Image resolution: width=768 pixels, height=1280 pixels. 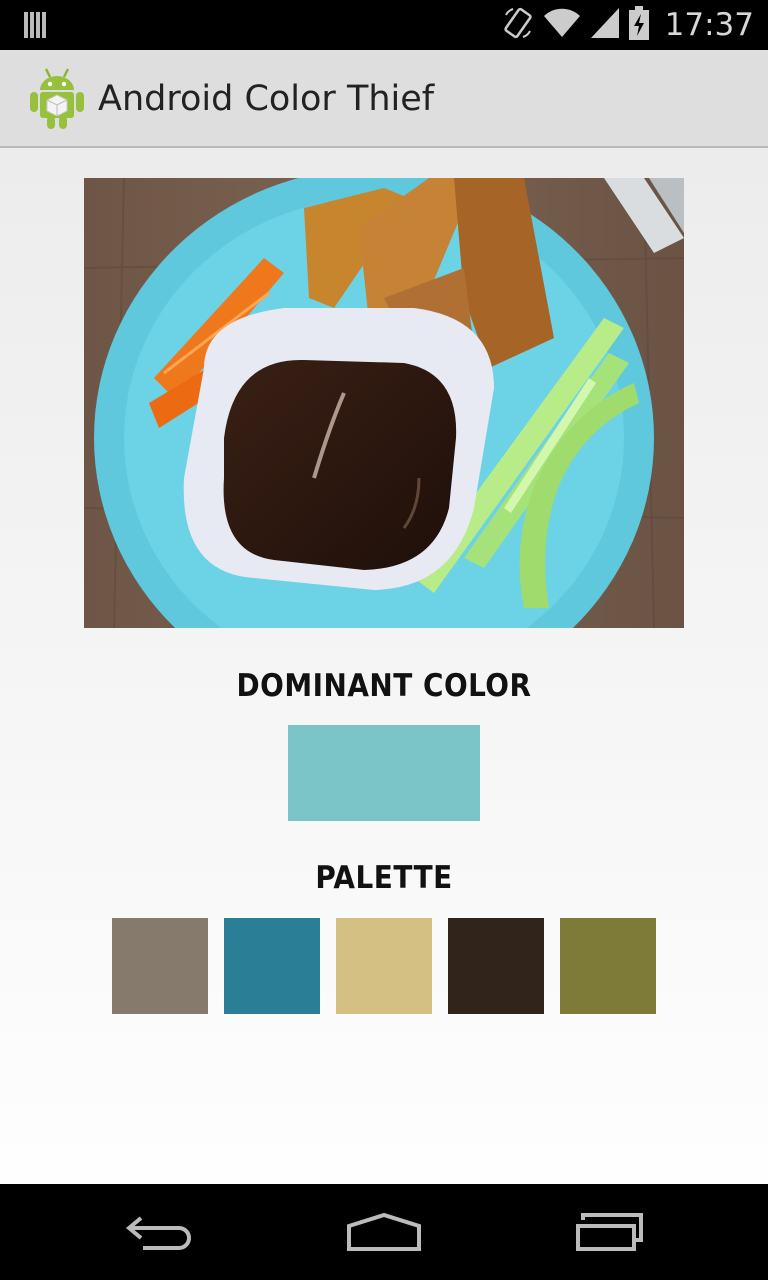 What do you see at coordinates (638, 25) in the screenshot?
I see `battery-charging-icon` at bounding box center [638, 25].